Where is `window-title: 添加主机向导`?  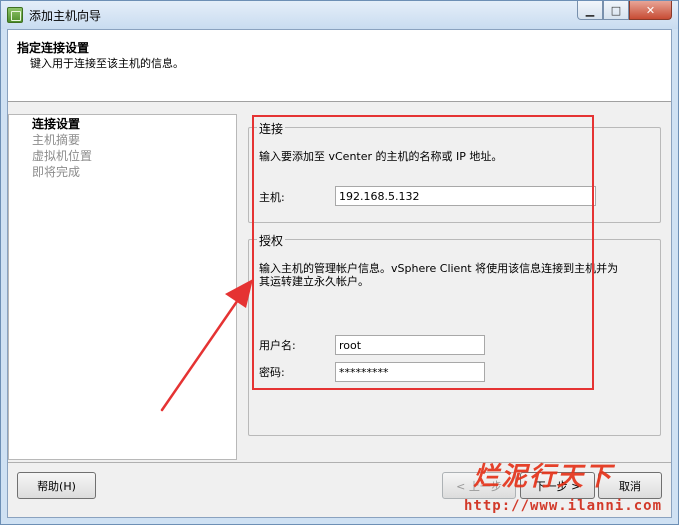 window-title: 添加主机向导 is located at coordinates (65, 16).